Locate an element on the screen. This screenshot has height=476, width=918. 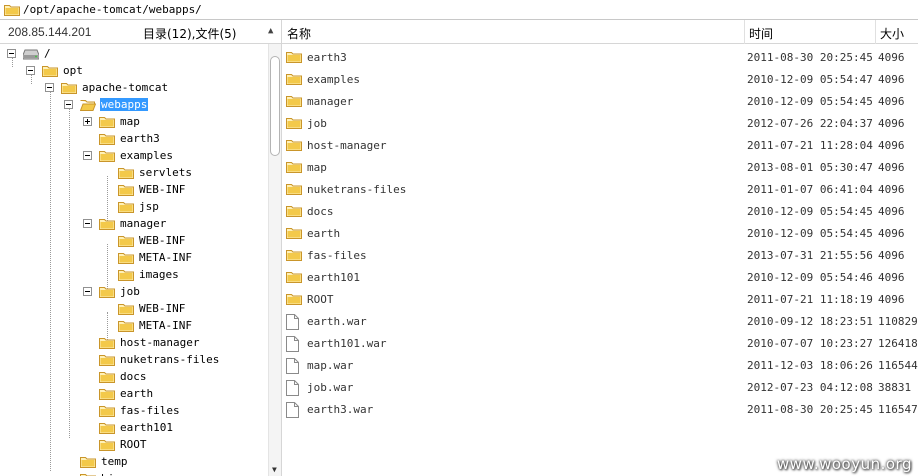
file-name: job is located at coordinates (317, 123).